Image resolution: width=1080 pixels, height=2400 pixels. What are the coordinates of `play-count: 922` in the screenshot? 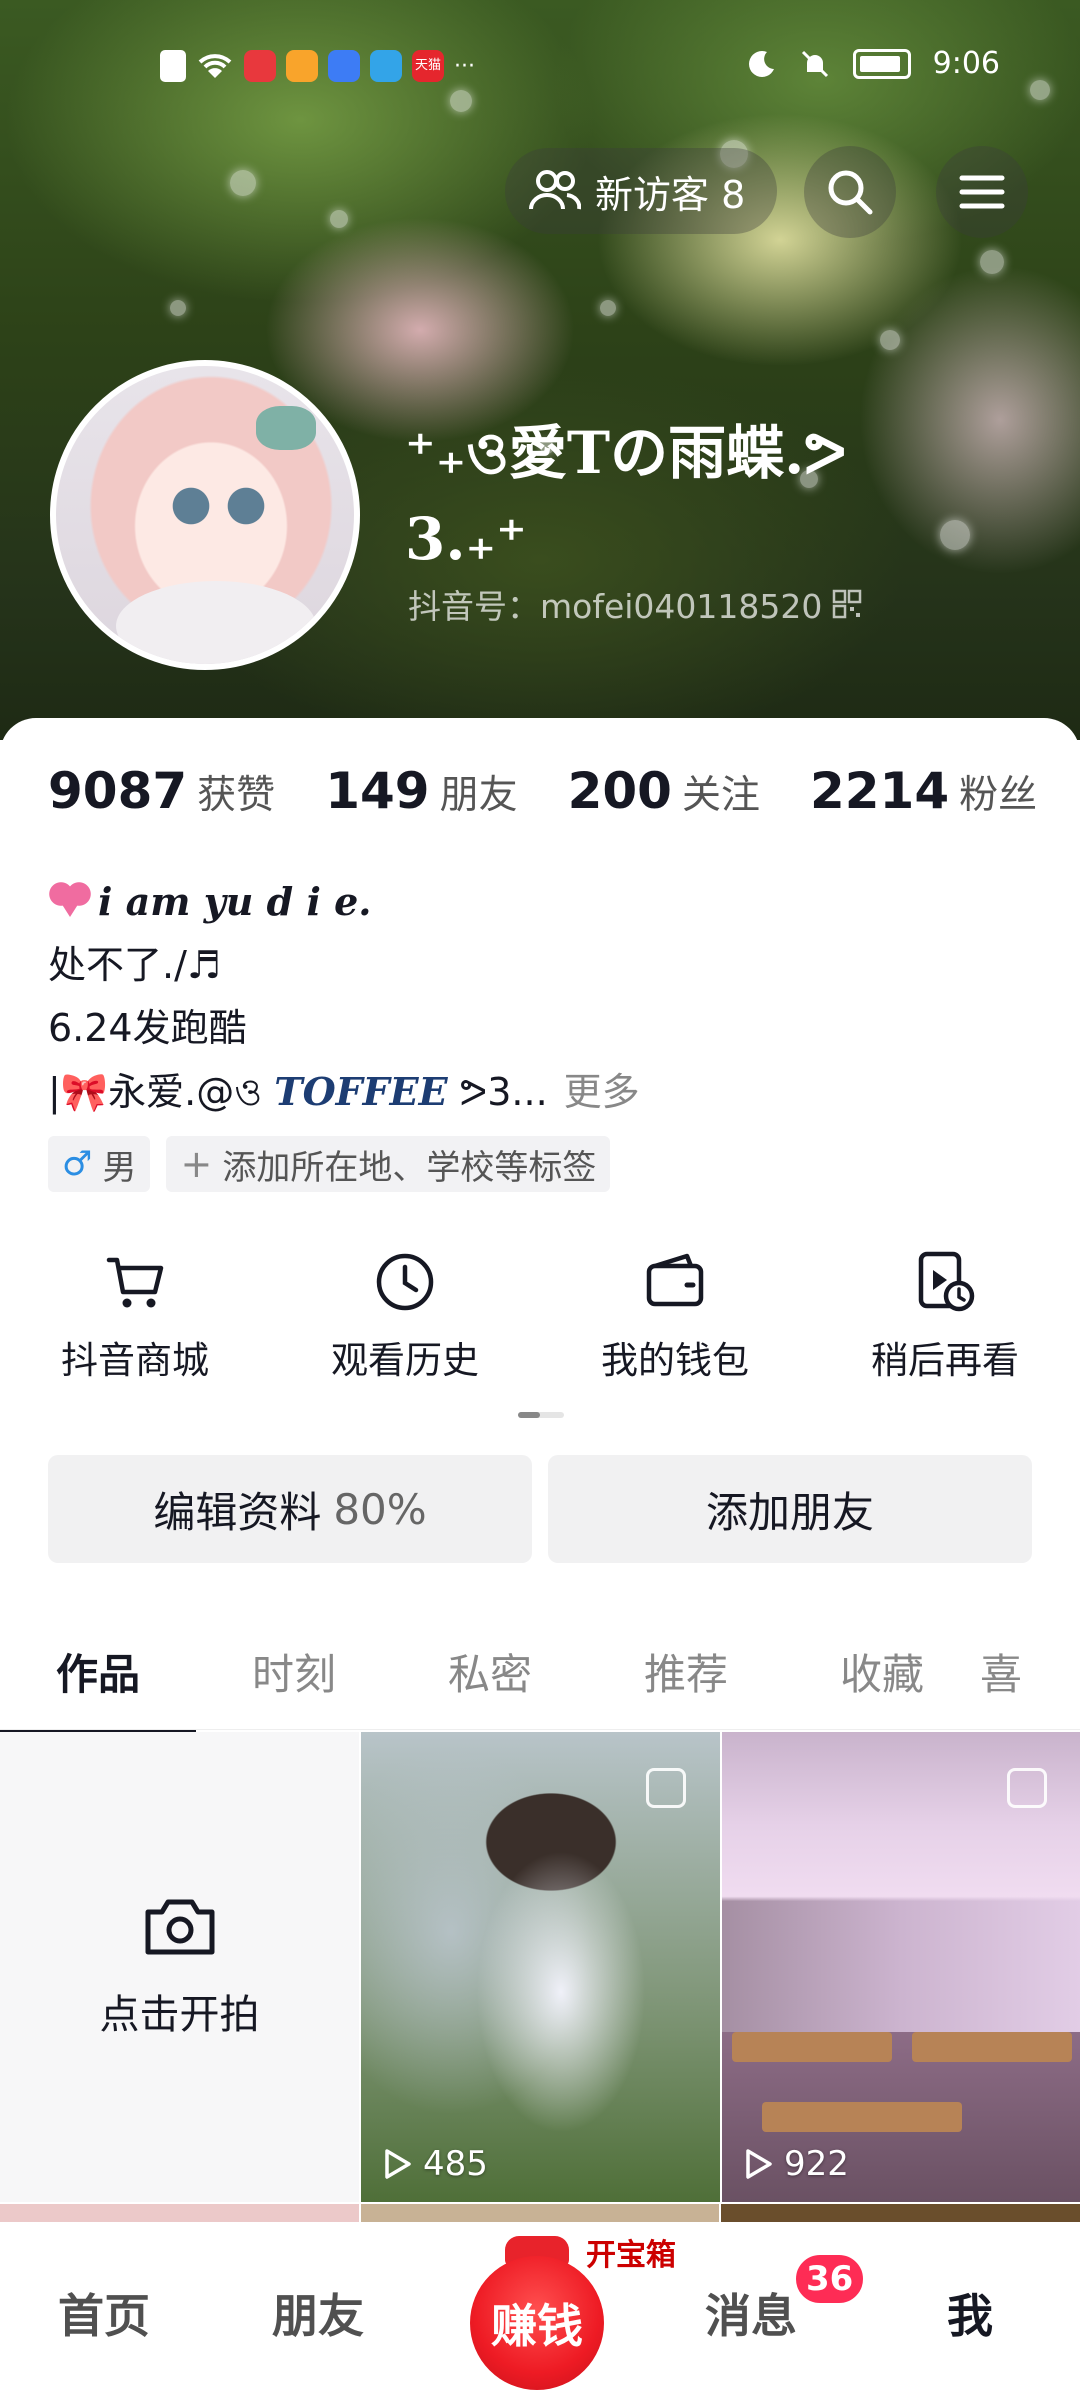 It's located at (794, 2164).